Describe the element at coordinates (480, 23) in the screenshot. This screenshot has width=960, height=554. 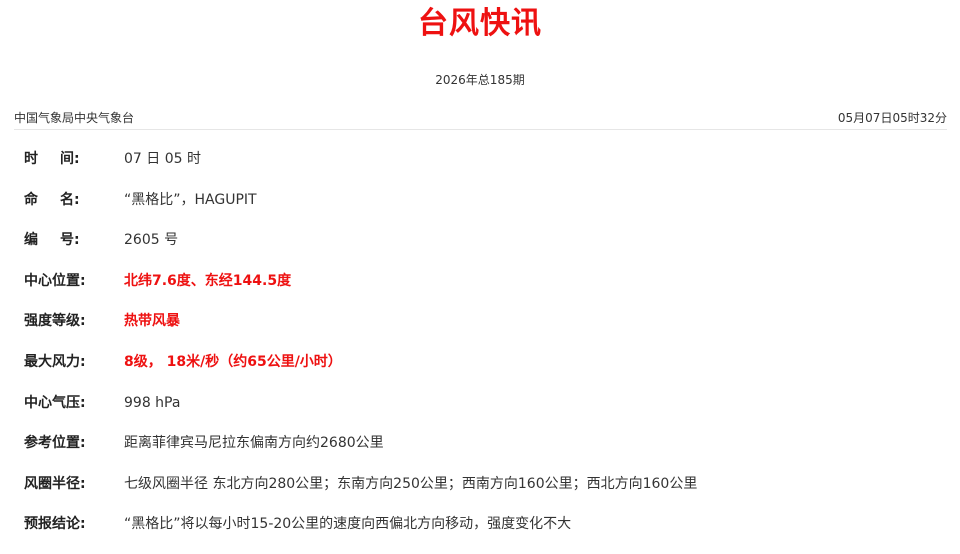
I see `page-title: 台风快讯` at that location.